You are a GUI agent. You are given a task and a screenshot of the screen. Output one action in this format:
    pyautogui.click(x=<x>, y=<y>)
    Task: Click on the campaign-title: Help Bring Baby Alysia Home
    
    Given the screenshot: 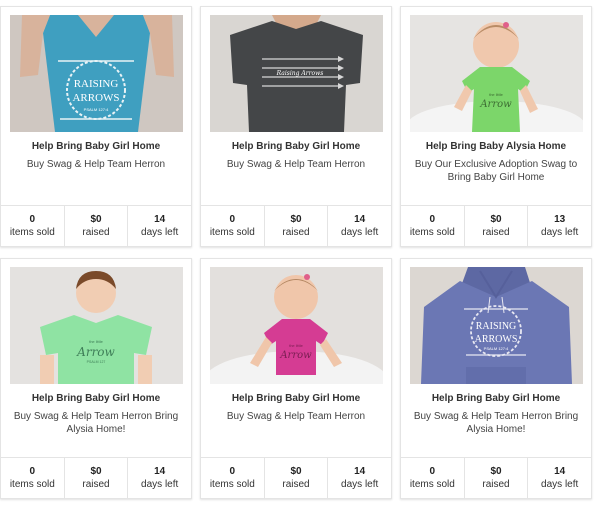 What is the action you would take?
    pyautogui.click(x=496, y=146)
    